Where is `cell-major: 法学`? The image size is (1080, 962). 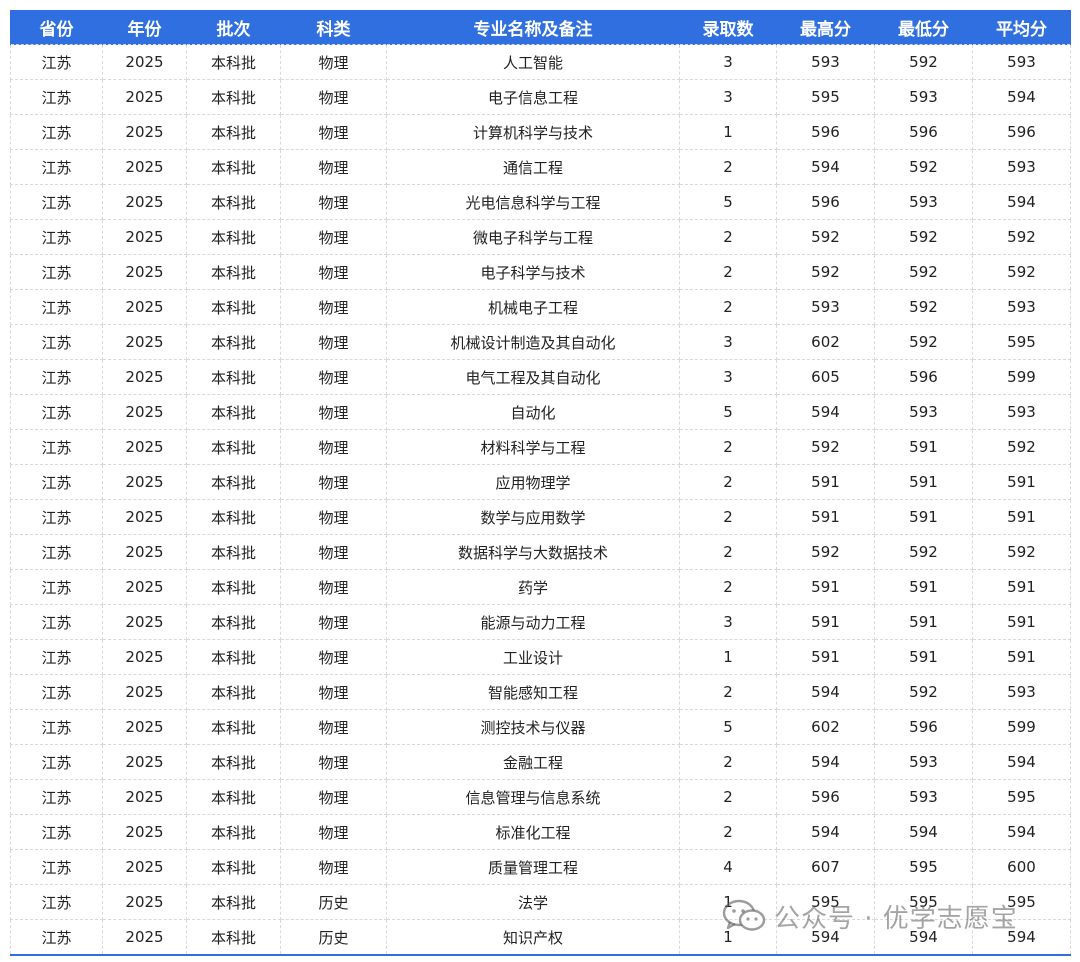 cell-major: 法学 is located at coordinates (533, 902).